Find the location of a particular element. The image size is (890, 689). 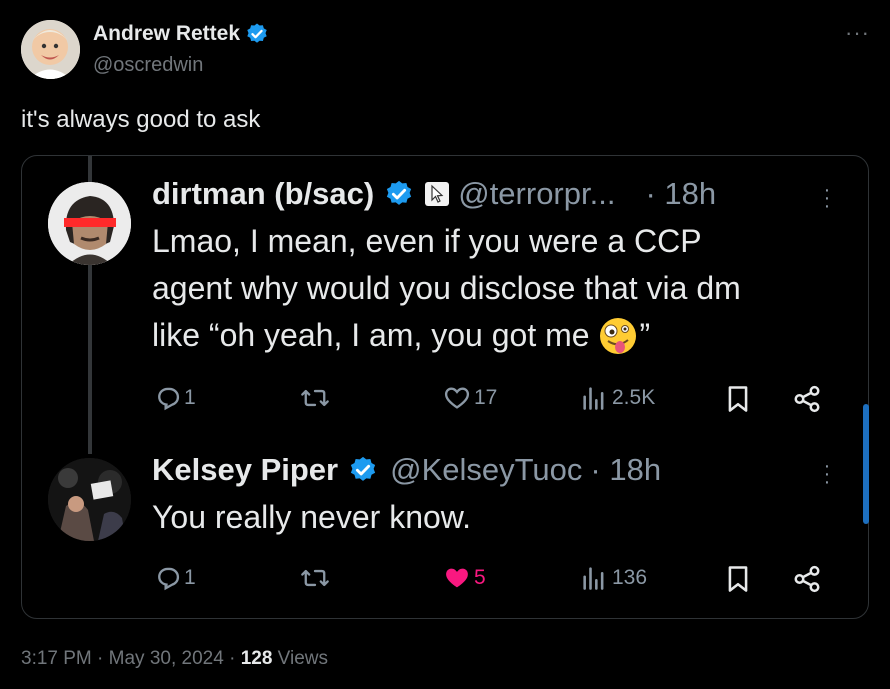

scroll-indicator is located at coordinates (866, 464).